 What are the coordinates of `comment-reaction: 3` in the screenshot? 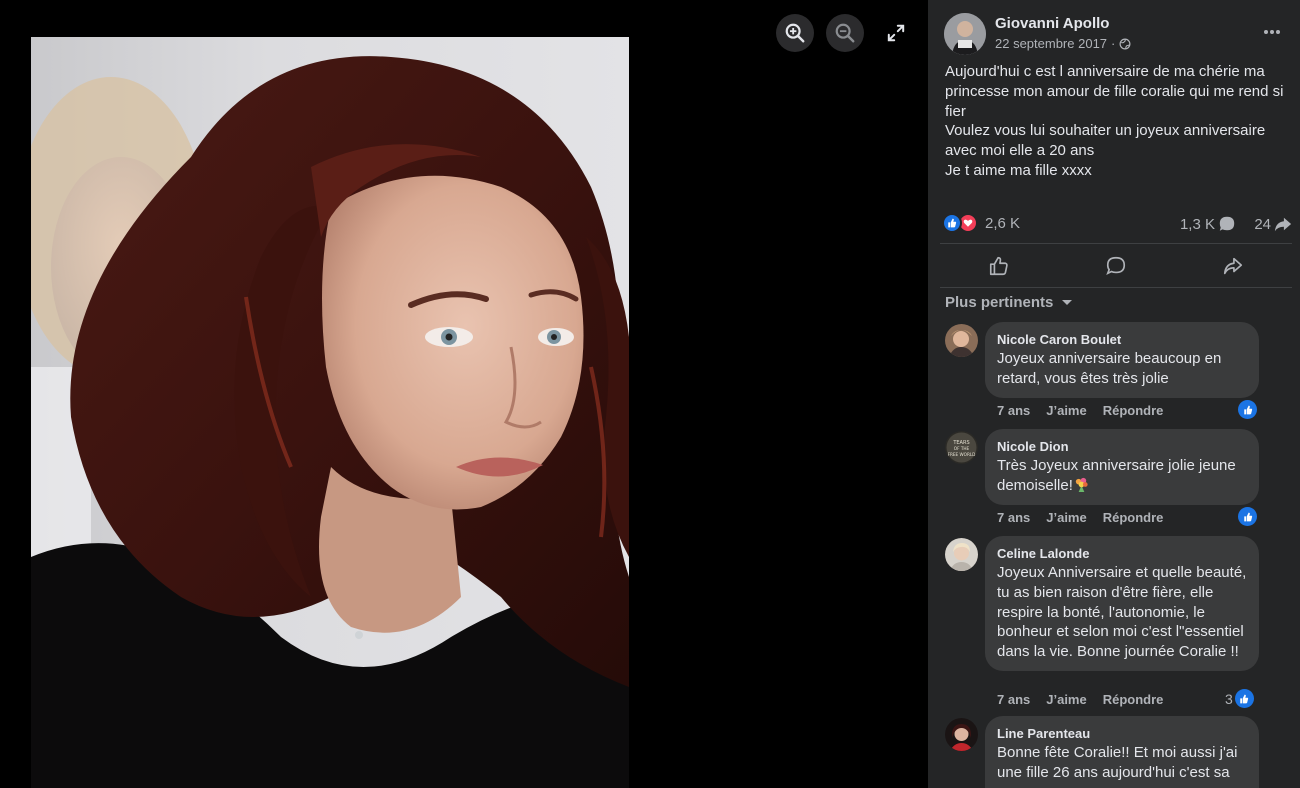 It's located at (1239, 698).